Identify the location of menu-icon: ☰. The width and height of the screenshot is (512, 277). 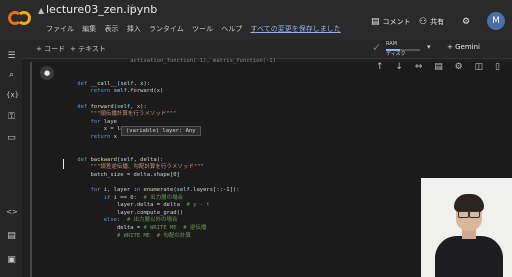
(11, 56).